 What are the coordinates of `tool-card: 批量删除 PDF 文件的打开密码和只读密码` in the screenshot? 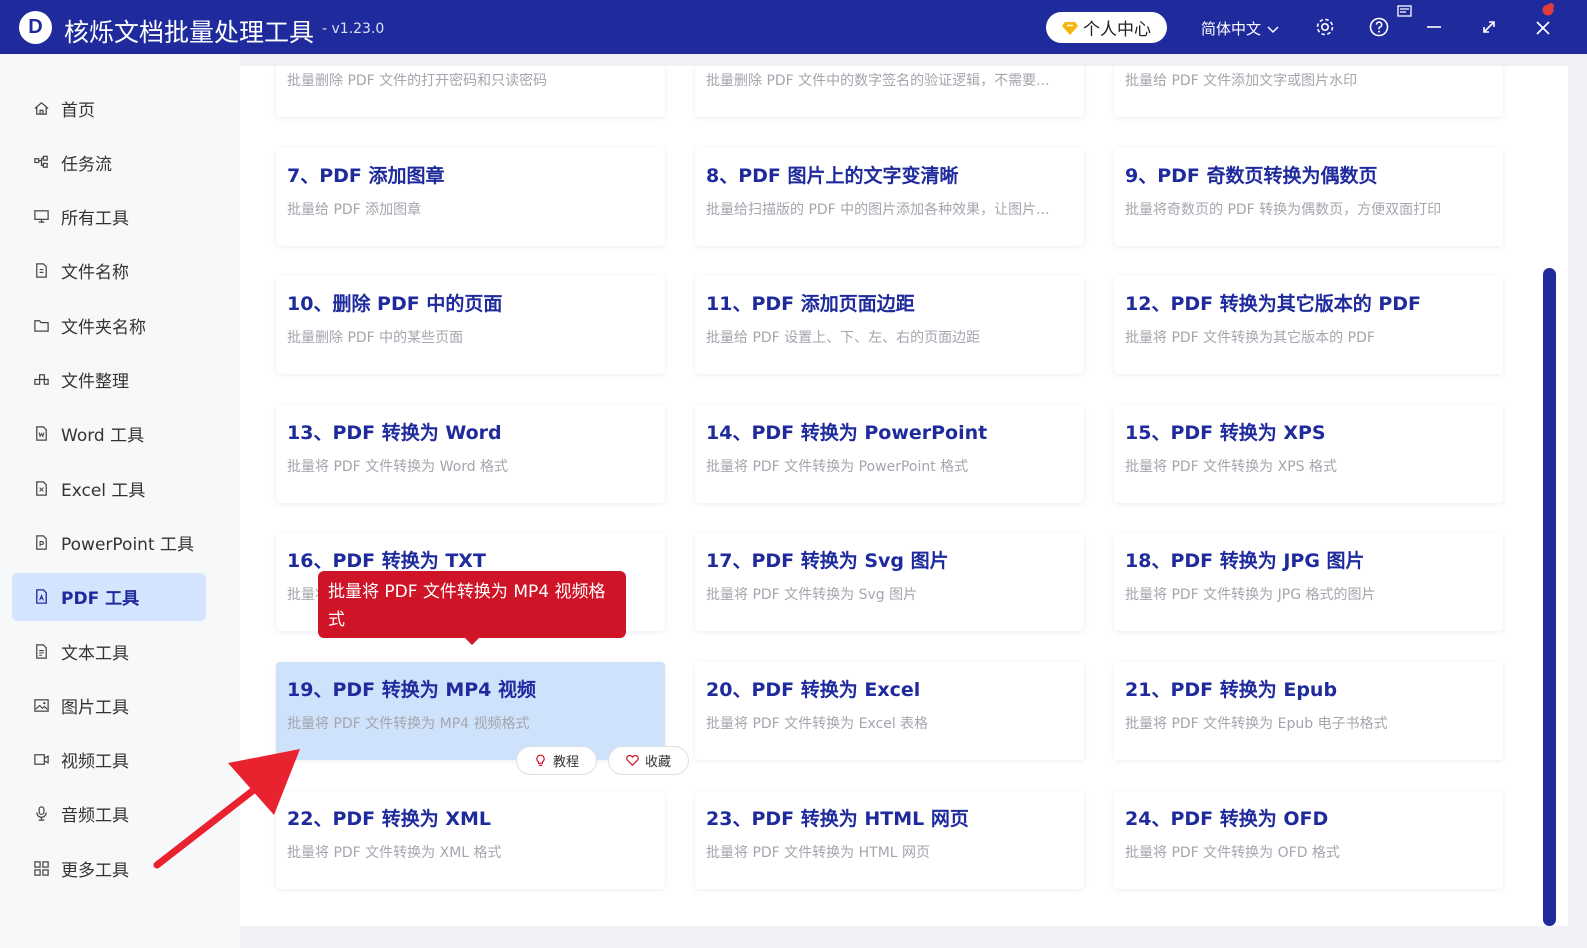 It's located at (470, 91).